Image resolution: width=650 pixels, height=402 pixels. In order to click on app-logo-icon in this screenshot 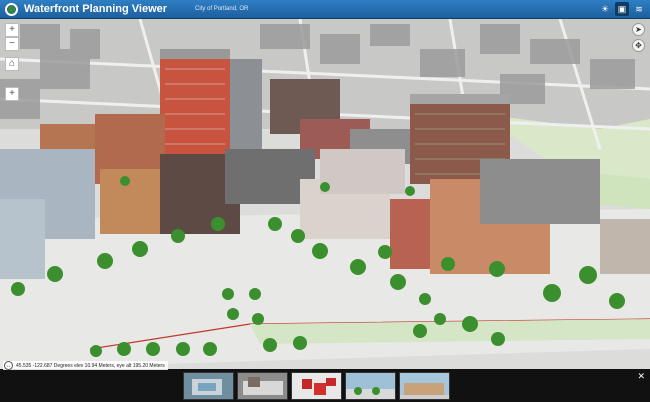, I will do `click(11, 9)`.